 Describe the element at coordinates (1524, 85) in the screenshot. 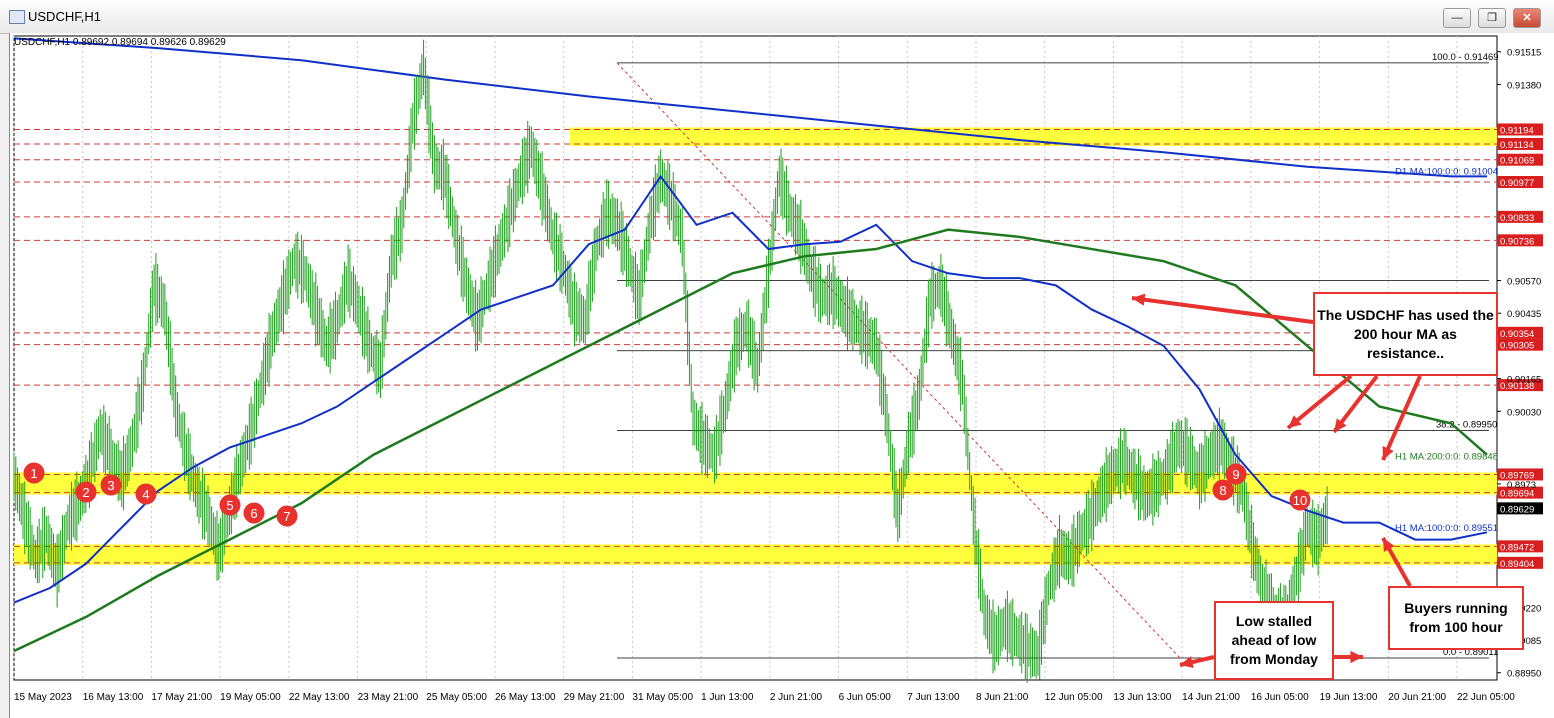

I see `y-tick-label: 0.91380` at that location.